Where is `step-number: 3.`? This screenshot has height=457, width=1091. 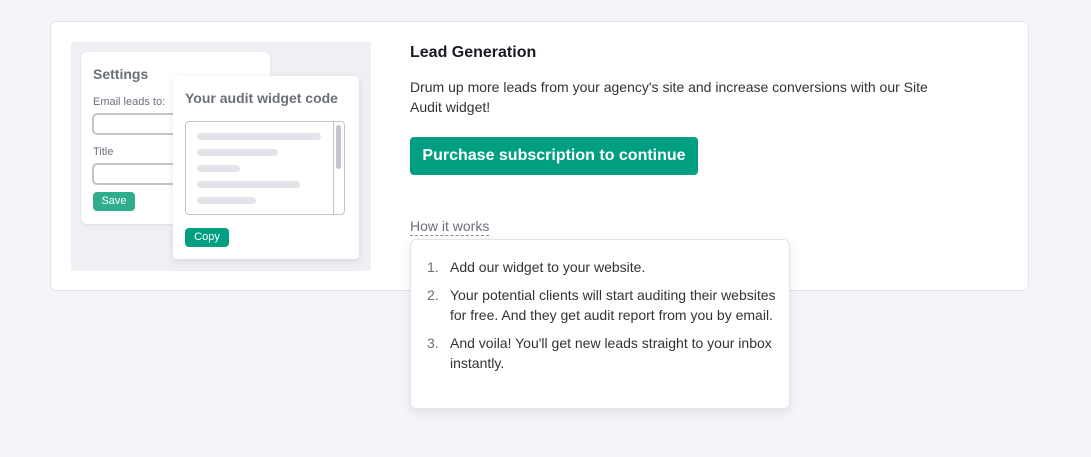
step-number: 3. is located at coordinates (433, 343).